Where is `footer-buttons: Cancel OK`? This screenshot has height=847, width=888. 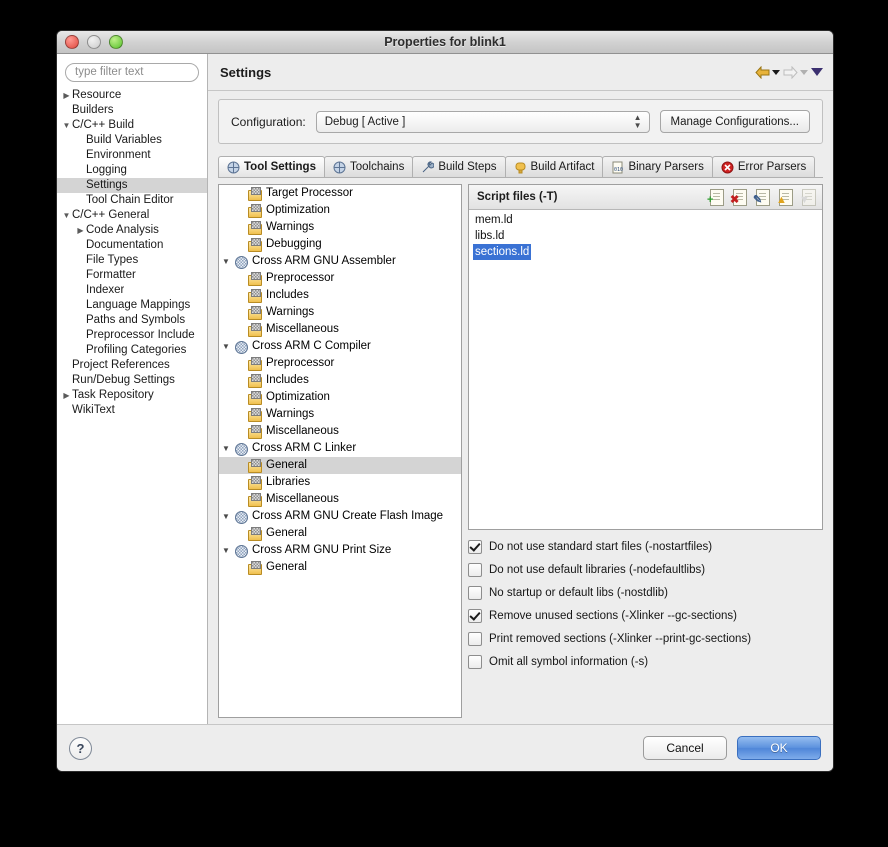 footer-buttons: Cancel OK is located at coordinates (732, 748).